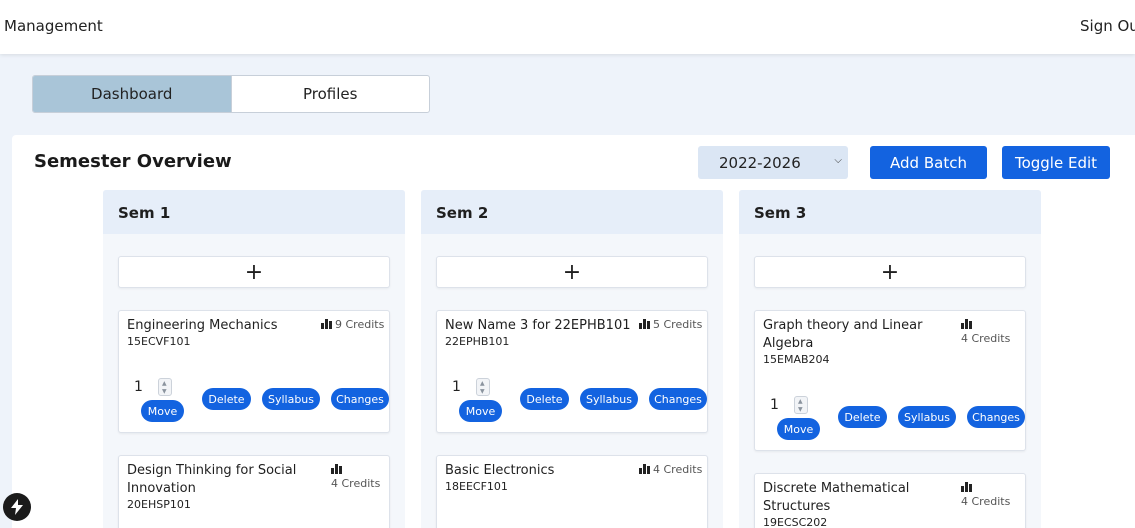 The image size is (1135, 528). I want to click on tab-profiles: Profiles, so click(331, 94).